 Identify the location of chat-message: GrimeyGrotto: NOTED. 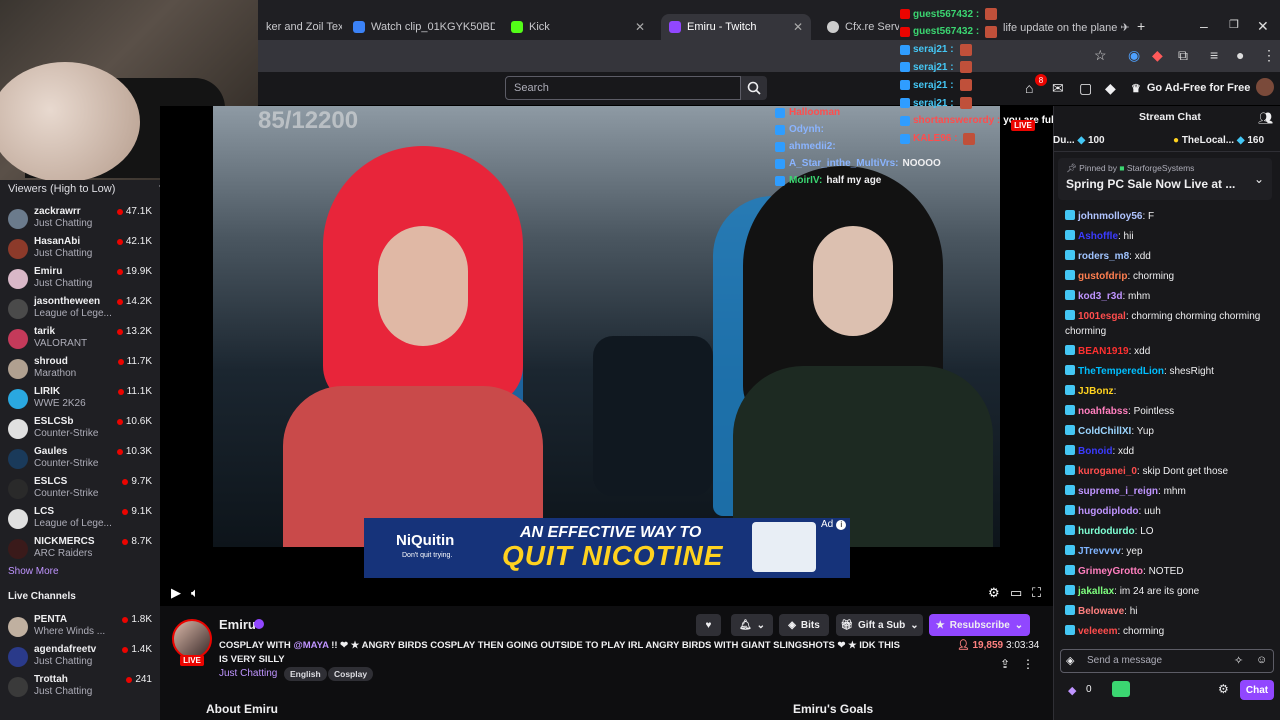
(1170, 571).